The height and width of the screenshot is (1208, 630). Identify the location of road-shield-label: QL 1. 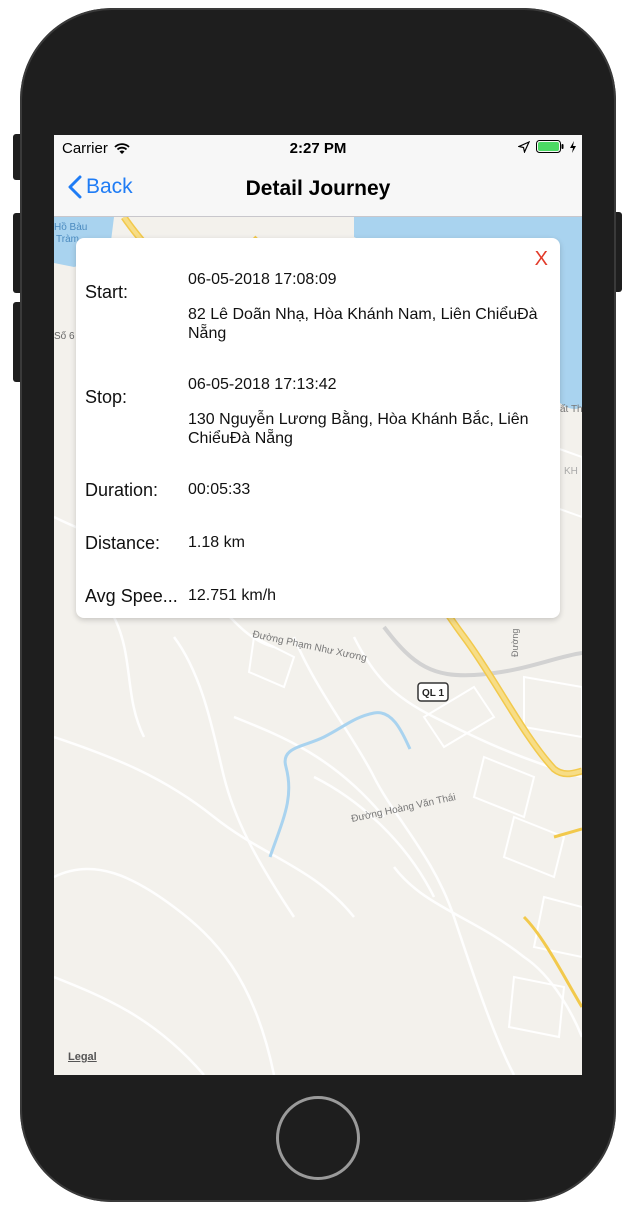
(433, 693).